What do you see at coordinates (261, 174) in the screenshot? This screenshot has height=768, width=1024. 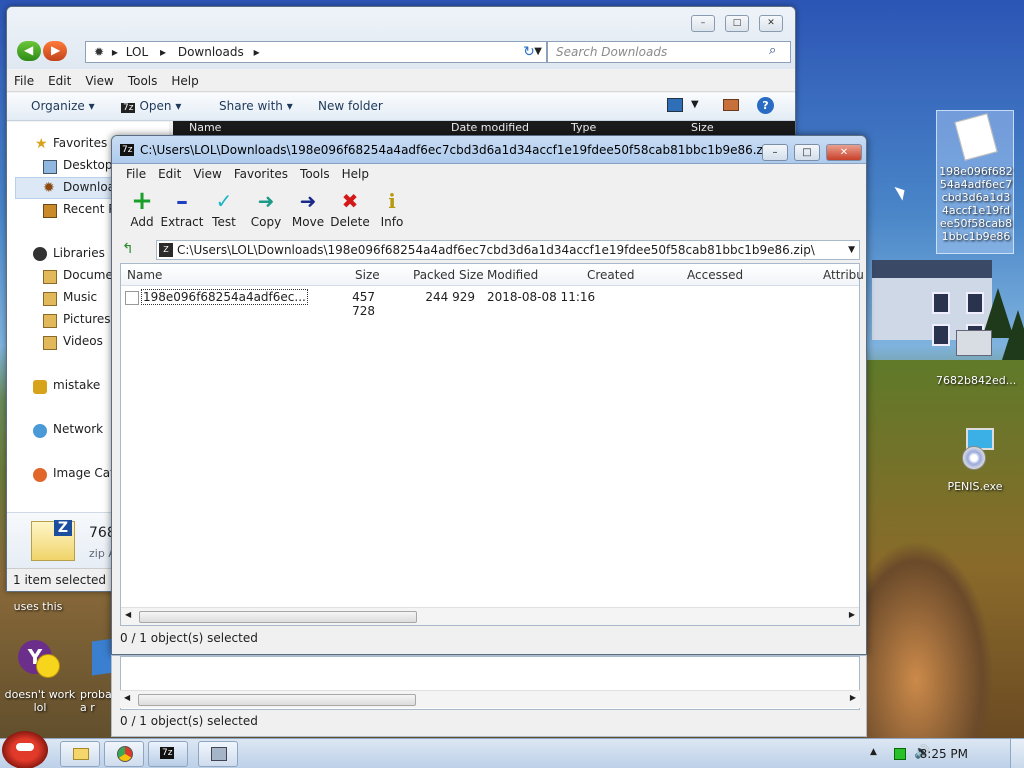 I see `zip-menu-favorites: Favorites` at bounding box center [261, 174].